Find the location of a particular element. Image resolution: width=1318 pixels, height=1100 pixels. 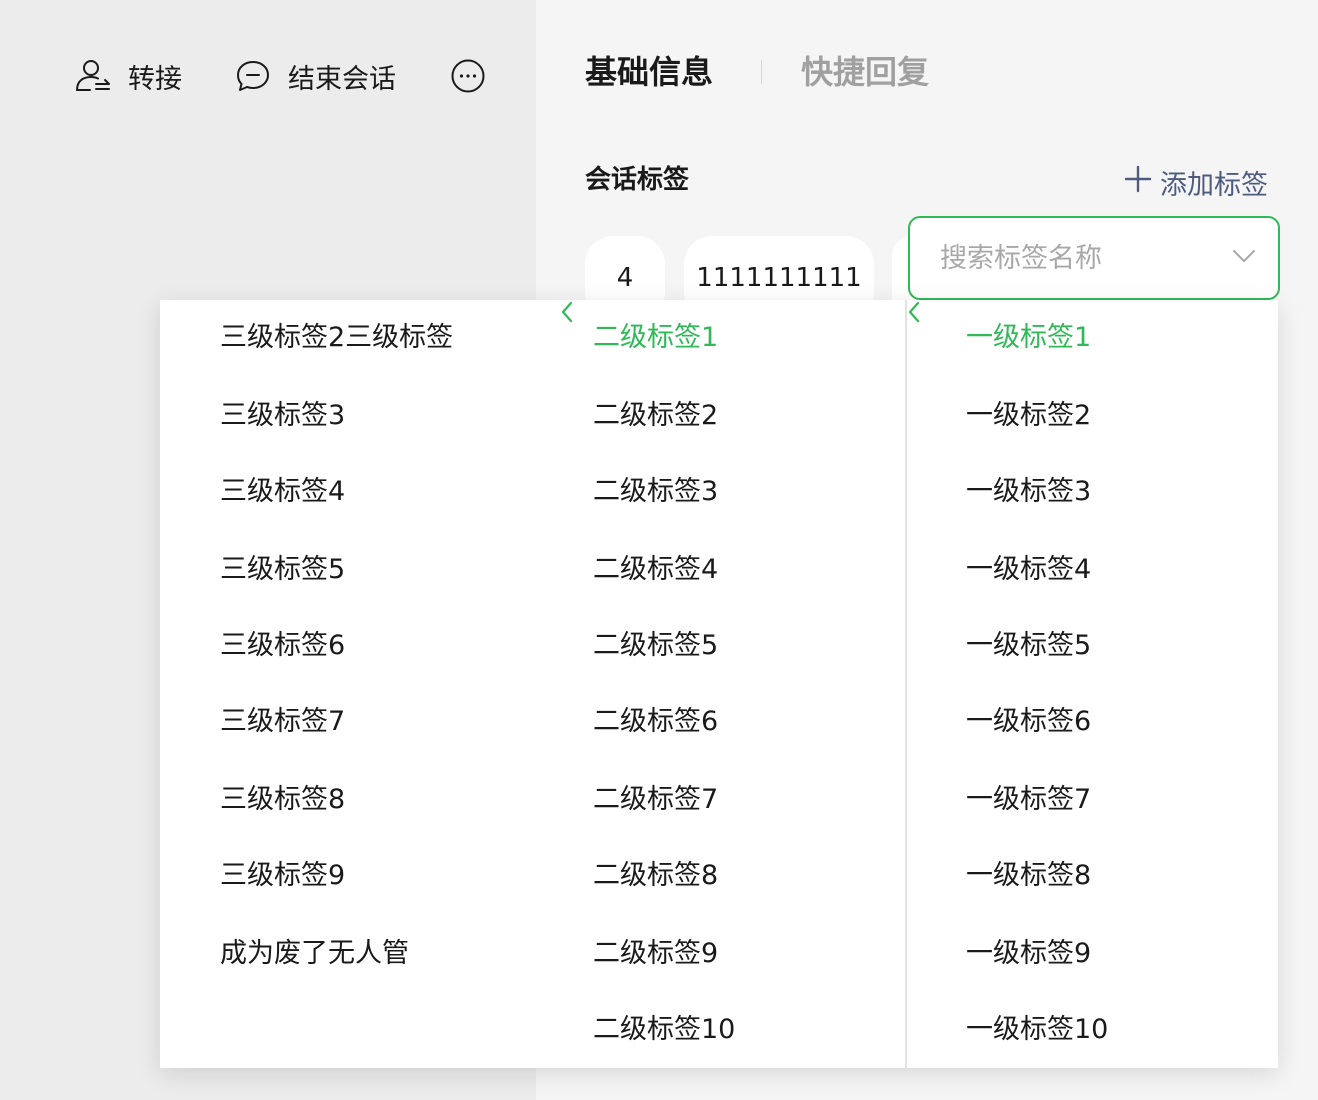

cascader-option: 二级标签5 is located at coordinates (655, 646).